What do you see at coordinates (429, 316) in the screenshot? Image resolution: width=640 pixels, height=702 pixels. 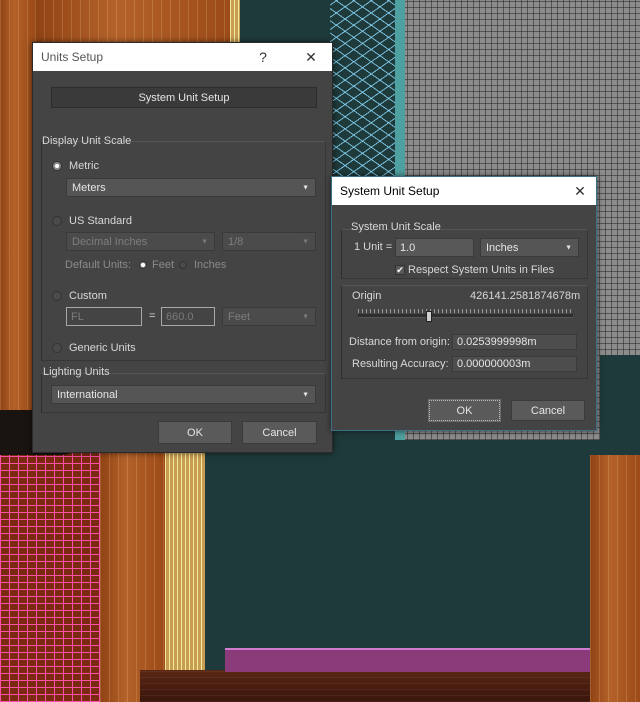 I see `origin-slider-thumb` at bounding box center [429, 316].